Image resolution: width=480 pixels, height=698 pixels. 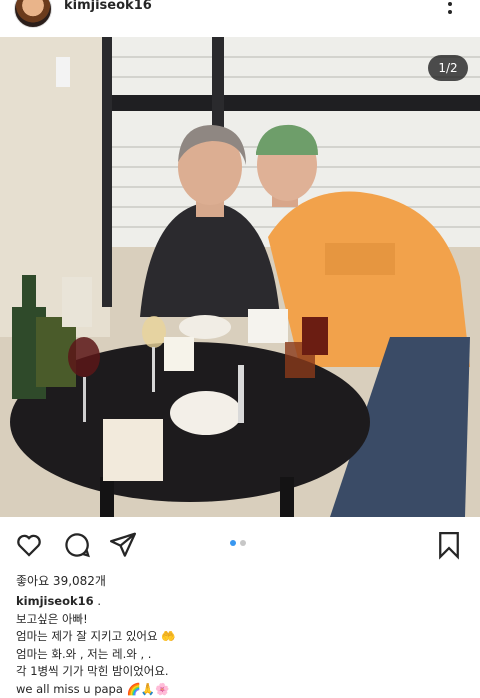 What do you see at coordinates (99, 601) in the screenshot?
I see `caption-username-suffix: .` at bounding box center [99, 601].